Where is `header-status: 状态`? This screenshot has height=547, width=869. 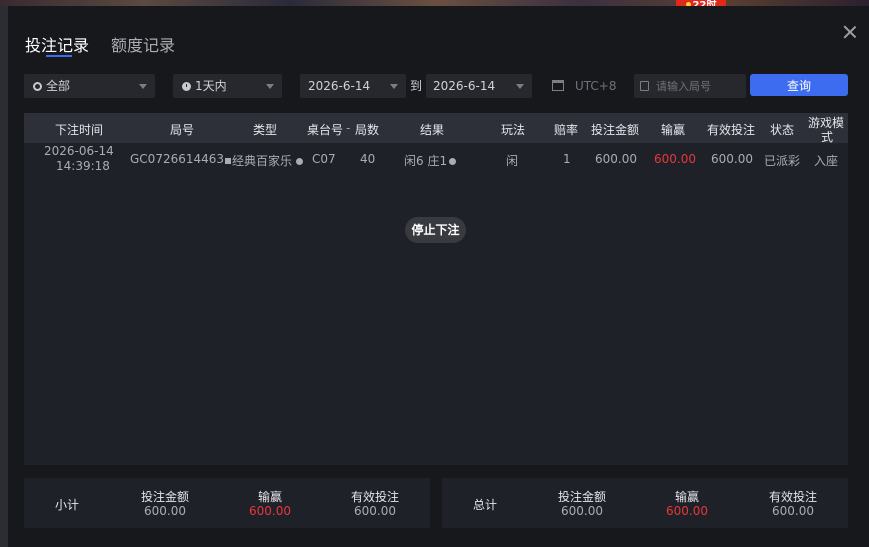 header-status: 状态 is located at coordinates (782, 130).